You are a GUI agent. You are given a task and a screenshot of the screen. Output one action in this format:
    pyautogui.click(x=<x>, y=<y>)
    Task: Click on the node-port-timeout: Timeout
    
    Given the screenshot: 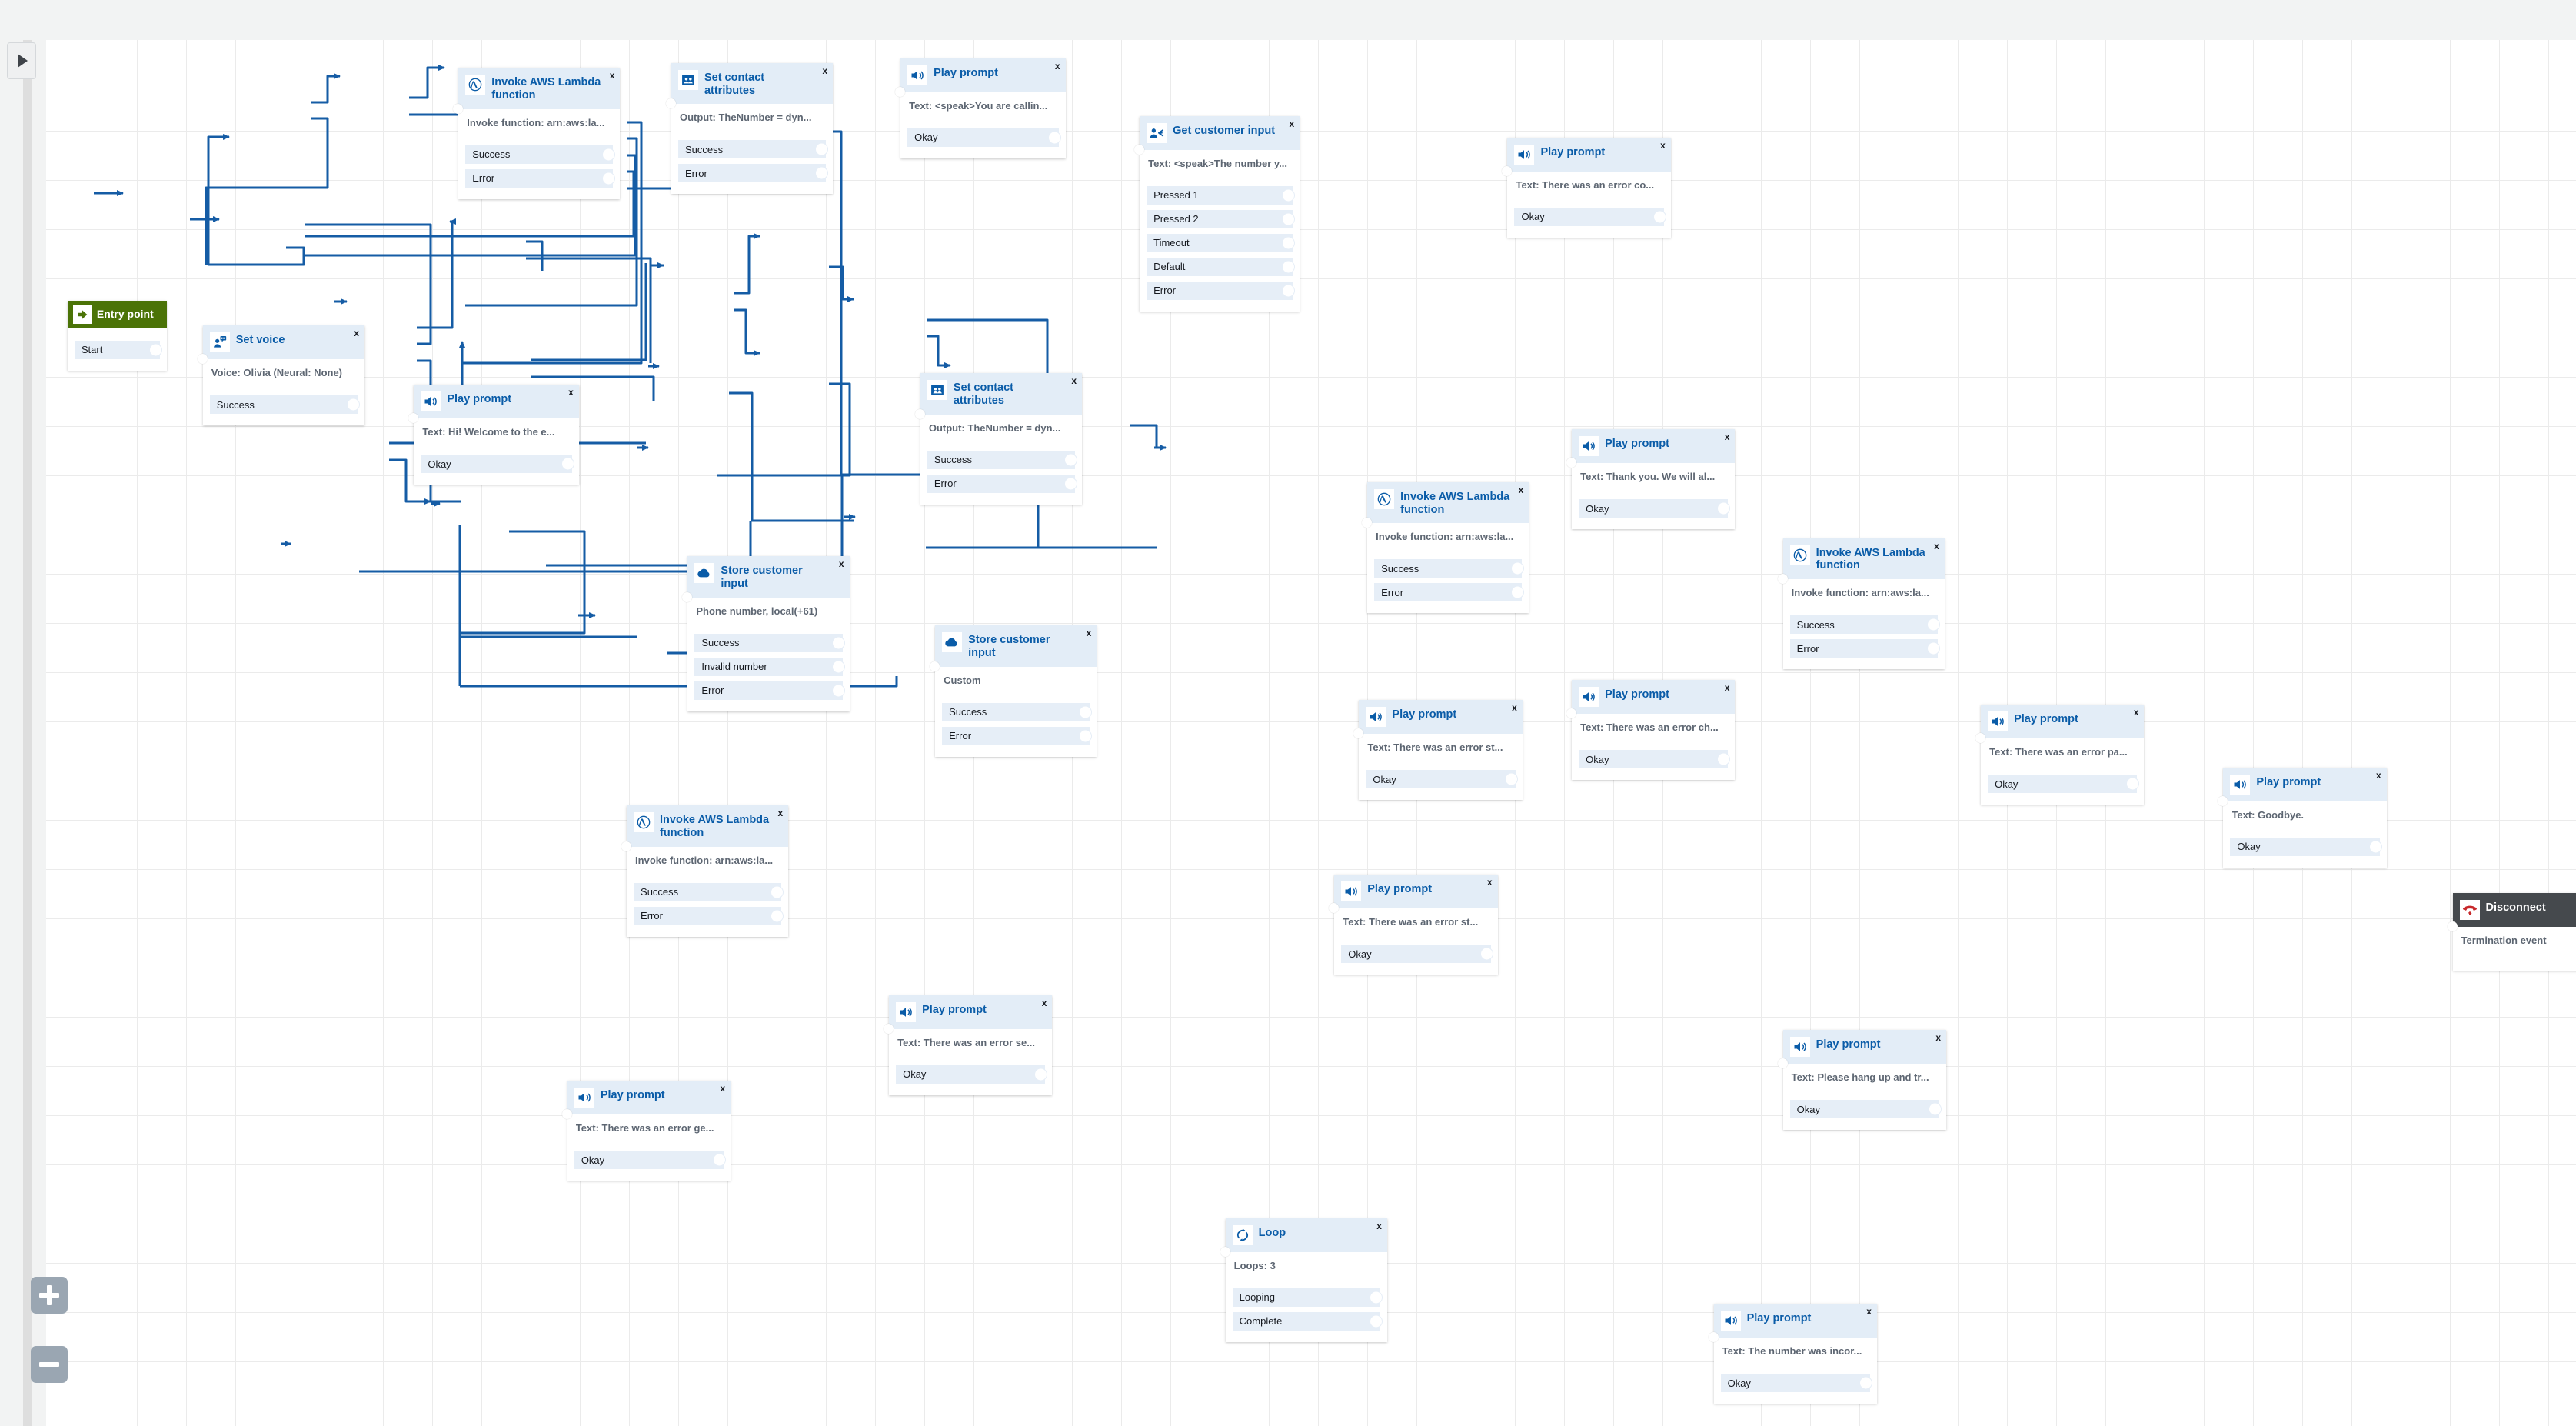 What is the action you would take?
    pyautogui.click(x=1221, y=243)
    